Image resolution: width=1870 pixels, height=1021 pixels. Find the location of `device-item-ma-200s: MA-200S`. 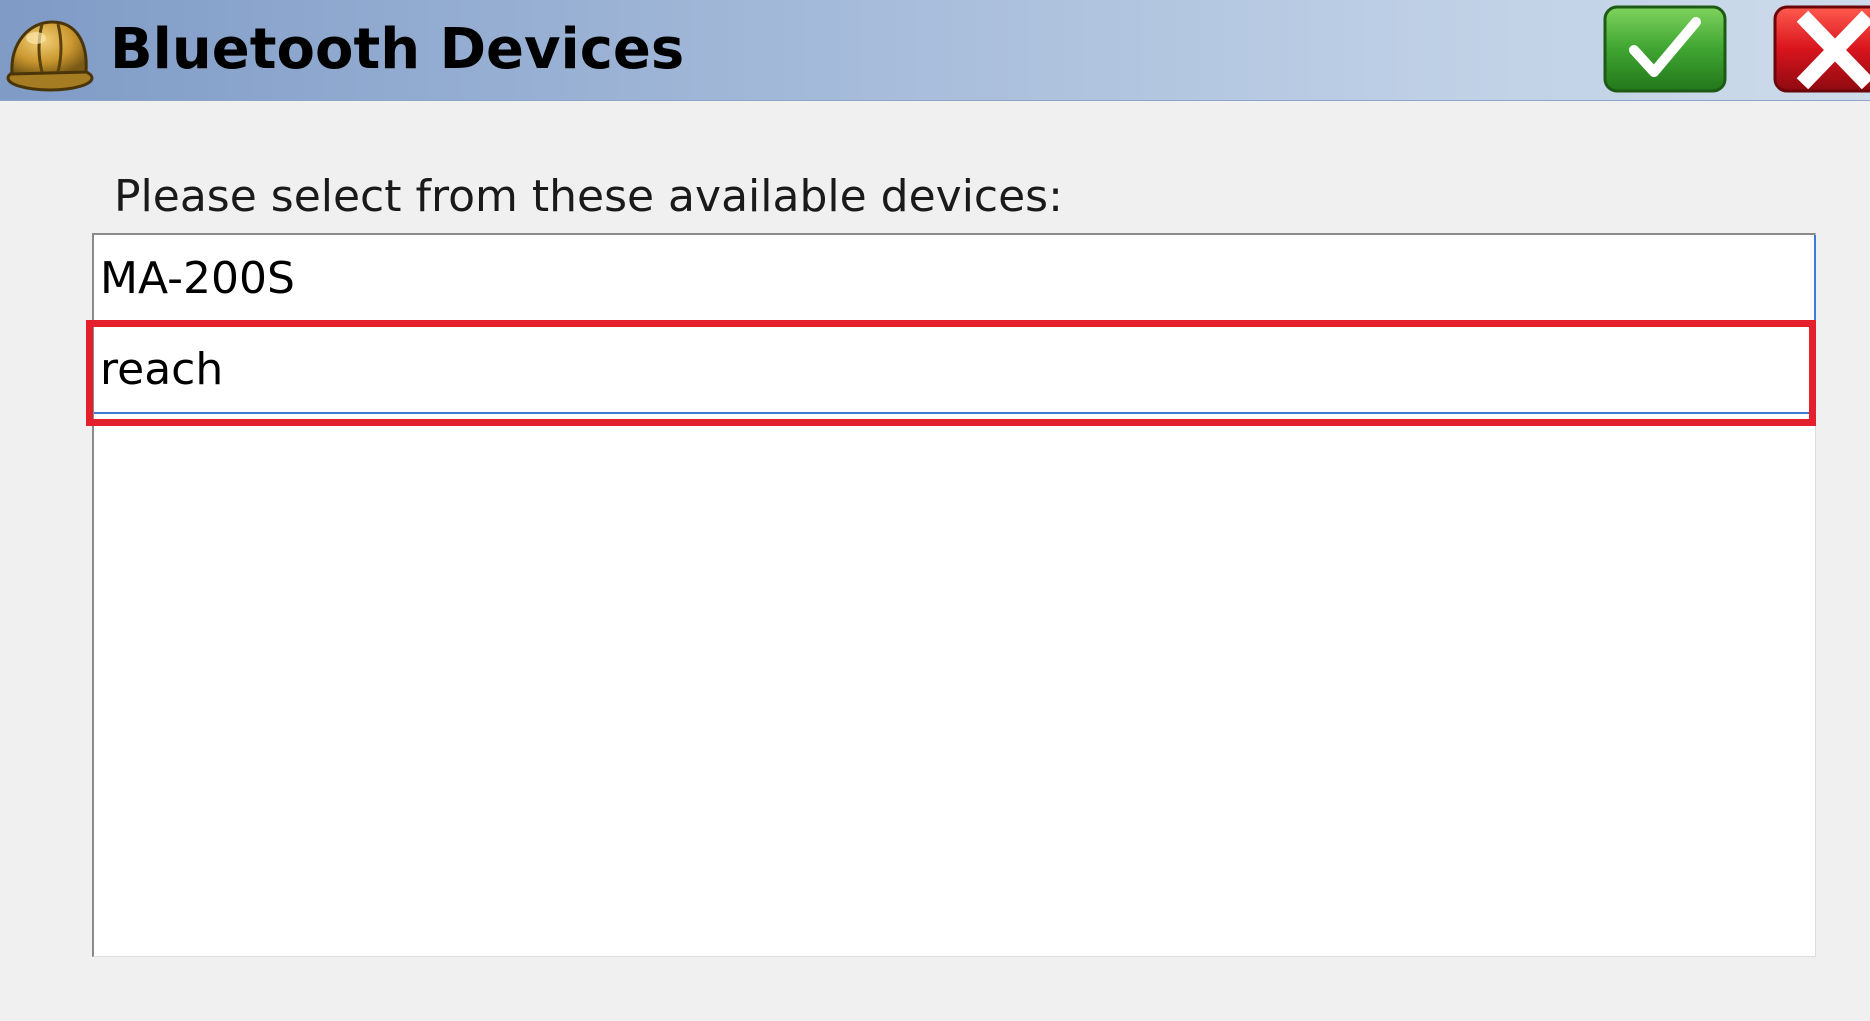

device-item-ma-200s: MA-200S is located at coordinates (955, 279).